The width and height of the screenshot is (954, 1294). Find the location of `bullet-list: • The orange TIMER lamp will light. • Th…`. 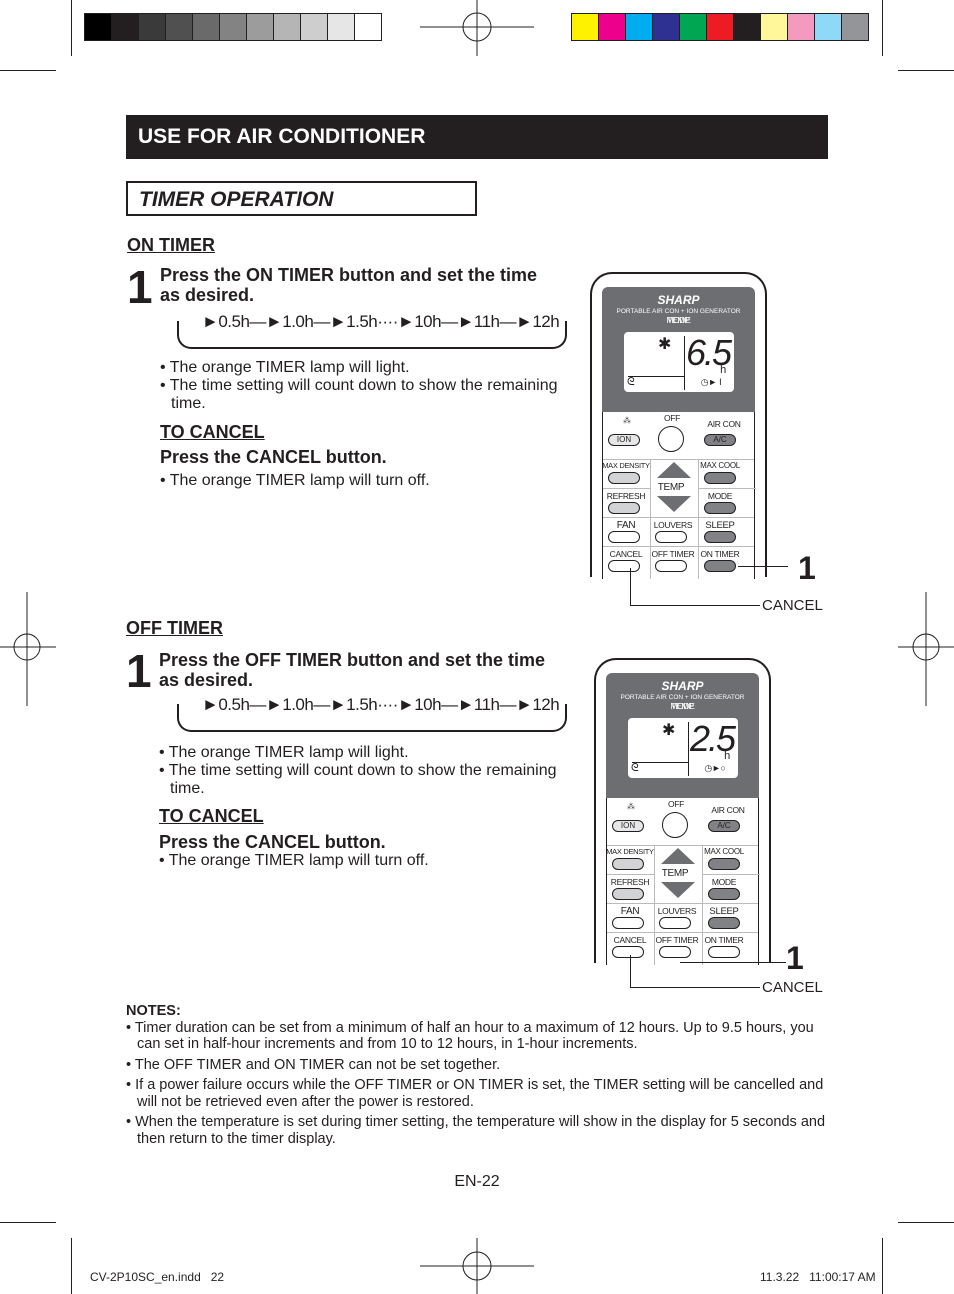

bullet-list: • The orange TIMER lamp will light. • Th… is located at coordinates (365, 386).